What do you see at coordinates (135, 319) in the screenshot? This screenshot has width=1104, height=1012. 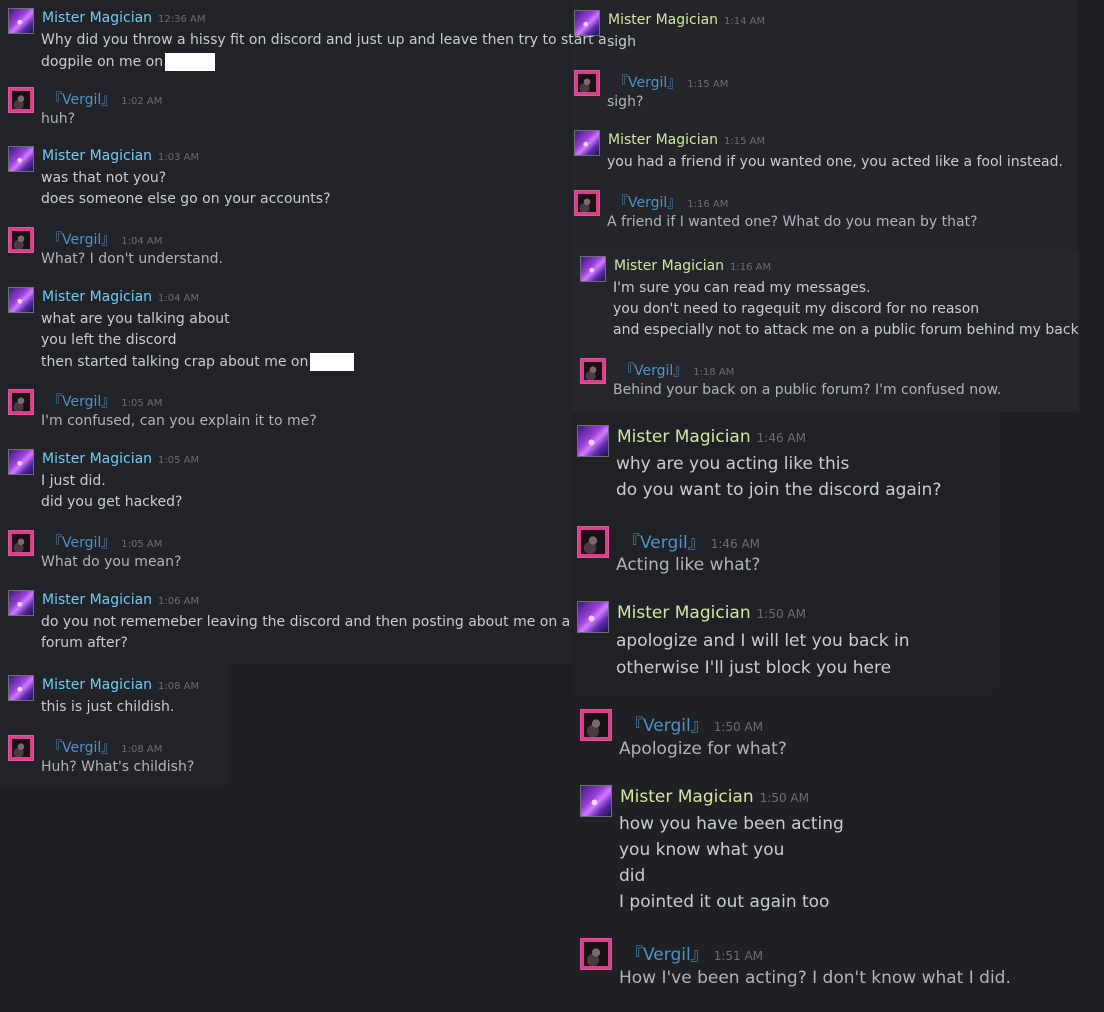 I see `message-text: what are you talking about` at bounding box center [135, 319].